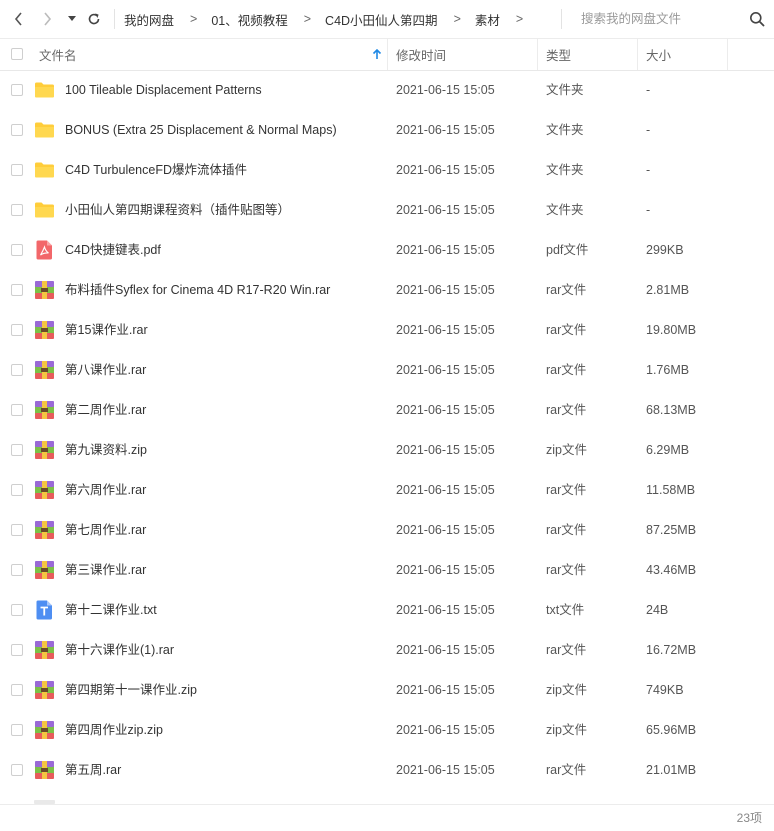 This screenshot has height=831, width=774. What do you see at coordinates (114, 19) in the screenshot?
I see `toolbar-divider` at bounding box center [114, 19].